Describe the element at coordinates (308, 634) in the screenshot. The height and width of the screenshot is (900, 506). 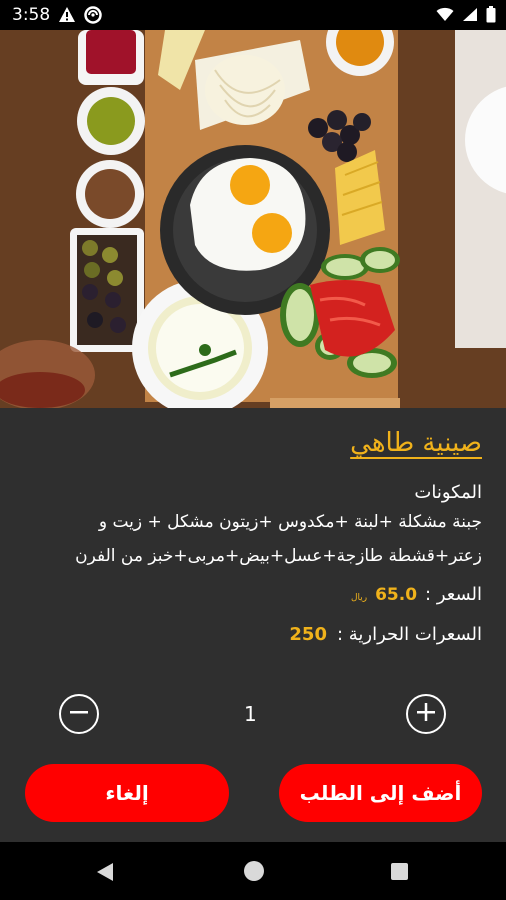
I see `calories-value: 250` at that location.